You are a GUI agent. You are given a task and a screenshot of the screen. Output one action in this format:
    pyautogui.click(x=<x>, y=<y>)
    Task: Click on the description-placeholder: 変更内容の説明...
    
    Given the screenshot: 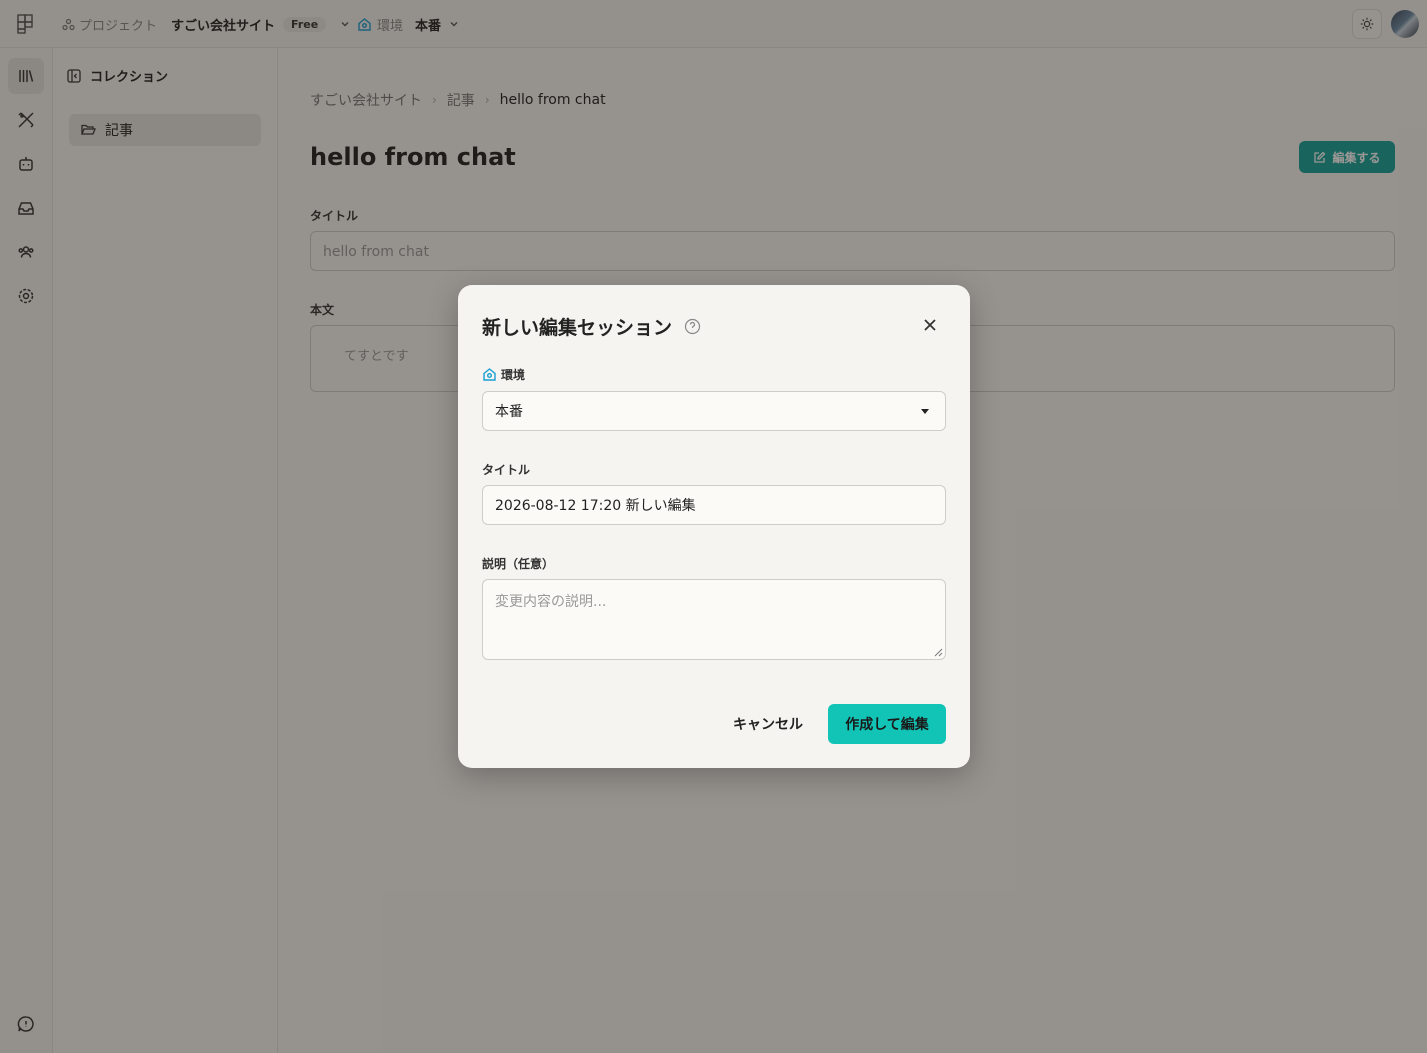 What is the action you would take?
    pyautogui.click(x=551, y=602)
    